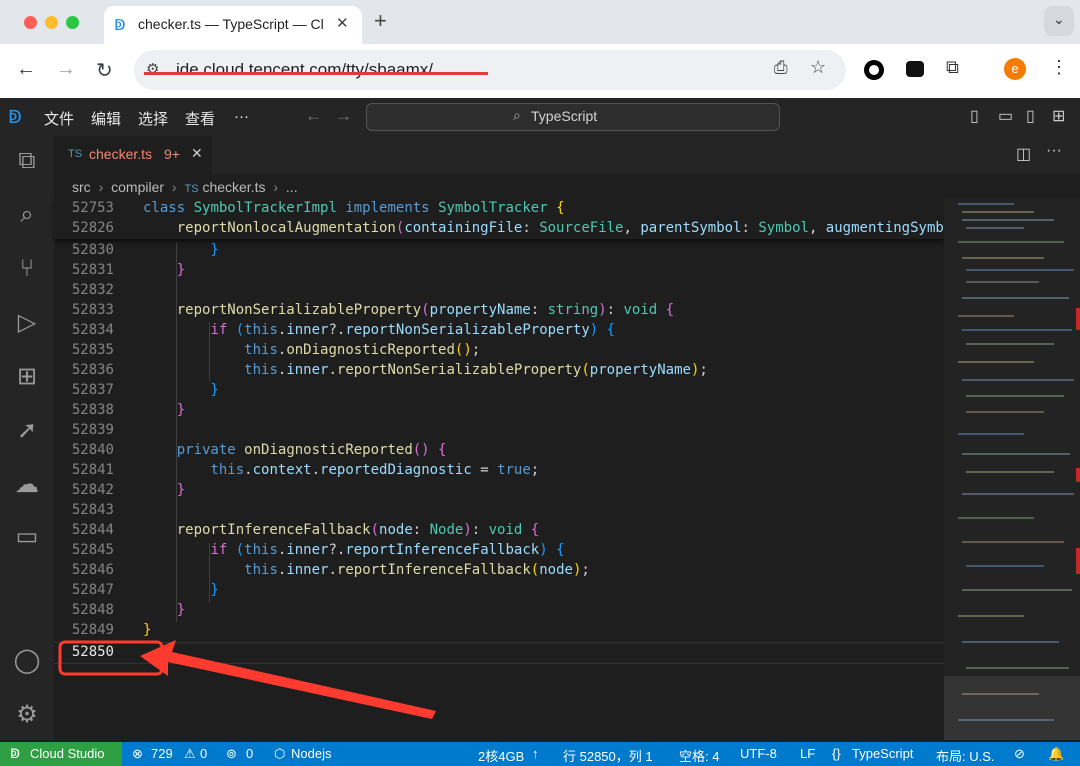  What do you see at coordinates (608, 755) in the screenshot?
I see `cursor-position: 行 52850，列 1` at bounding box center [608, 755].